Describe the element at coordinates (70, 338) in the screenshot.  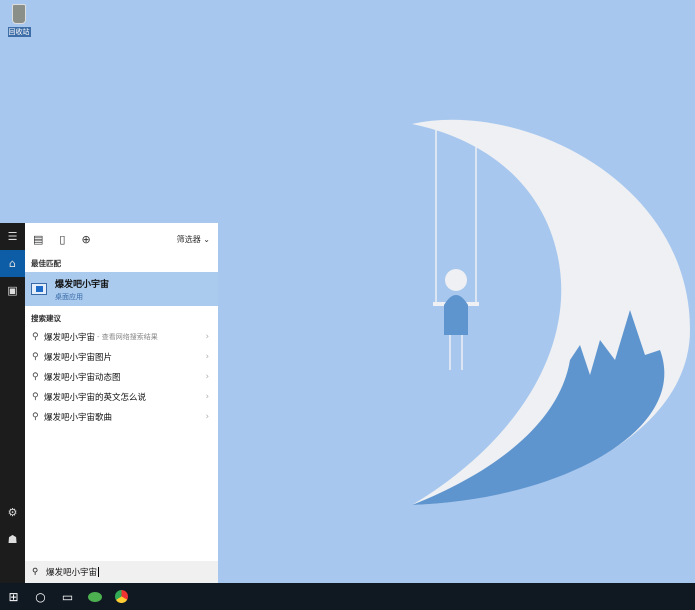
I see `suggestion-text: 爆发吧小宇宙` at that location.